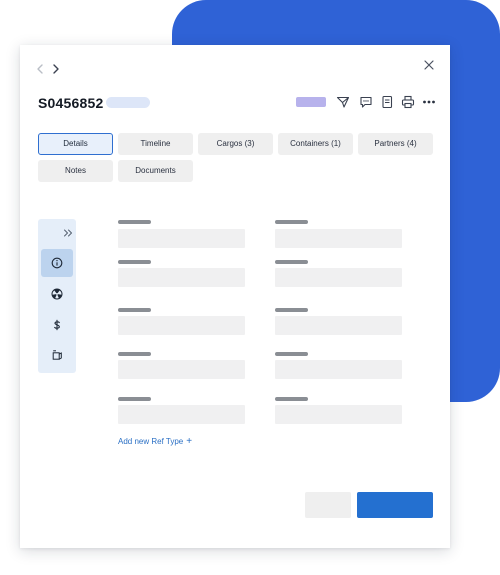 Image resolution: width=500 pixels, height=575 pixels. What do you see at coordinates (235, 144) in the screenshot?
I see `tab-cargos: Cargos (3)` at bounding box center [235, 144].